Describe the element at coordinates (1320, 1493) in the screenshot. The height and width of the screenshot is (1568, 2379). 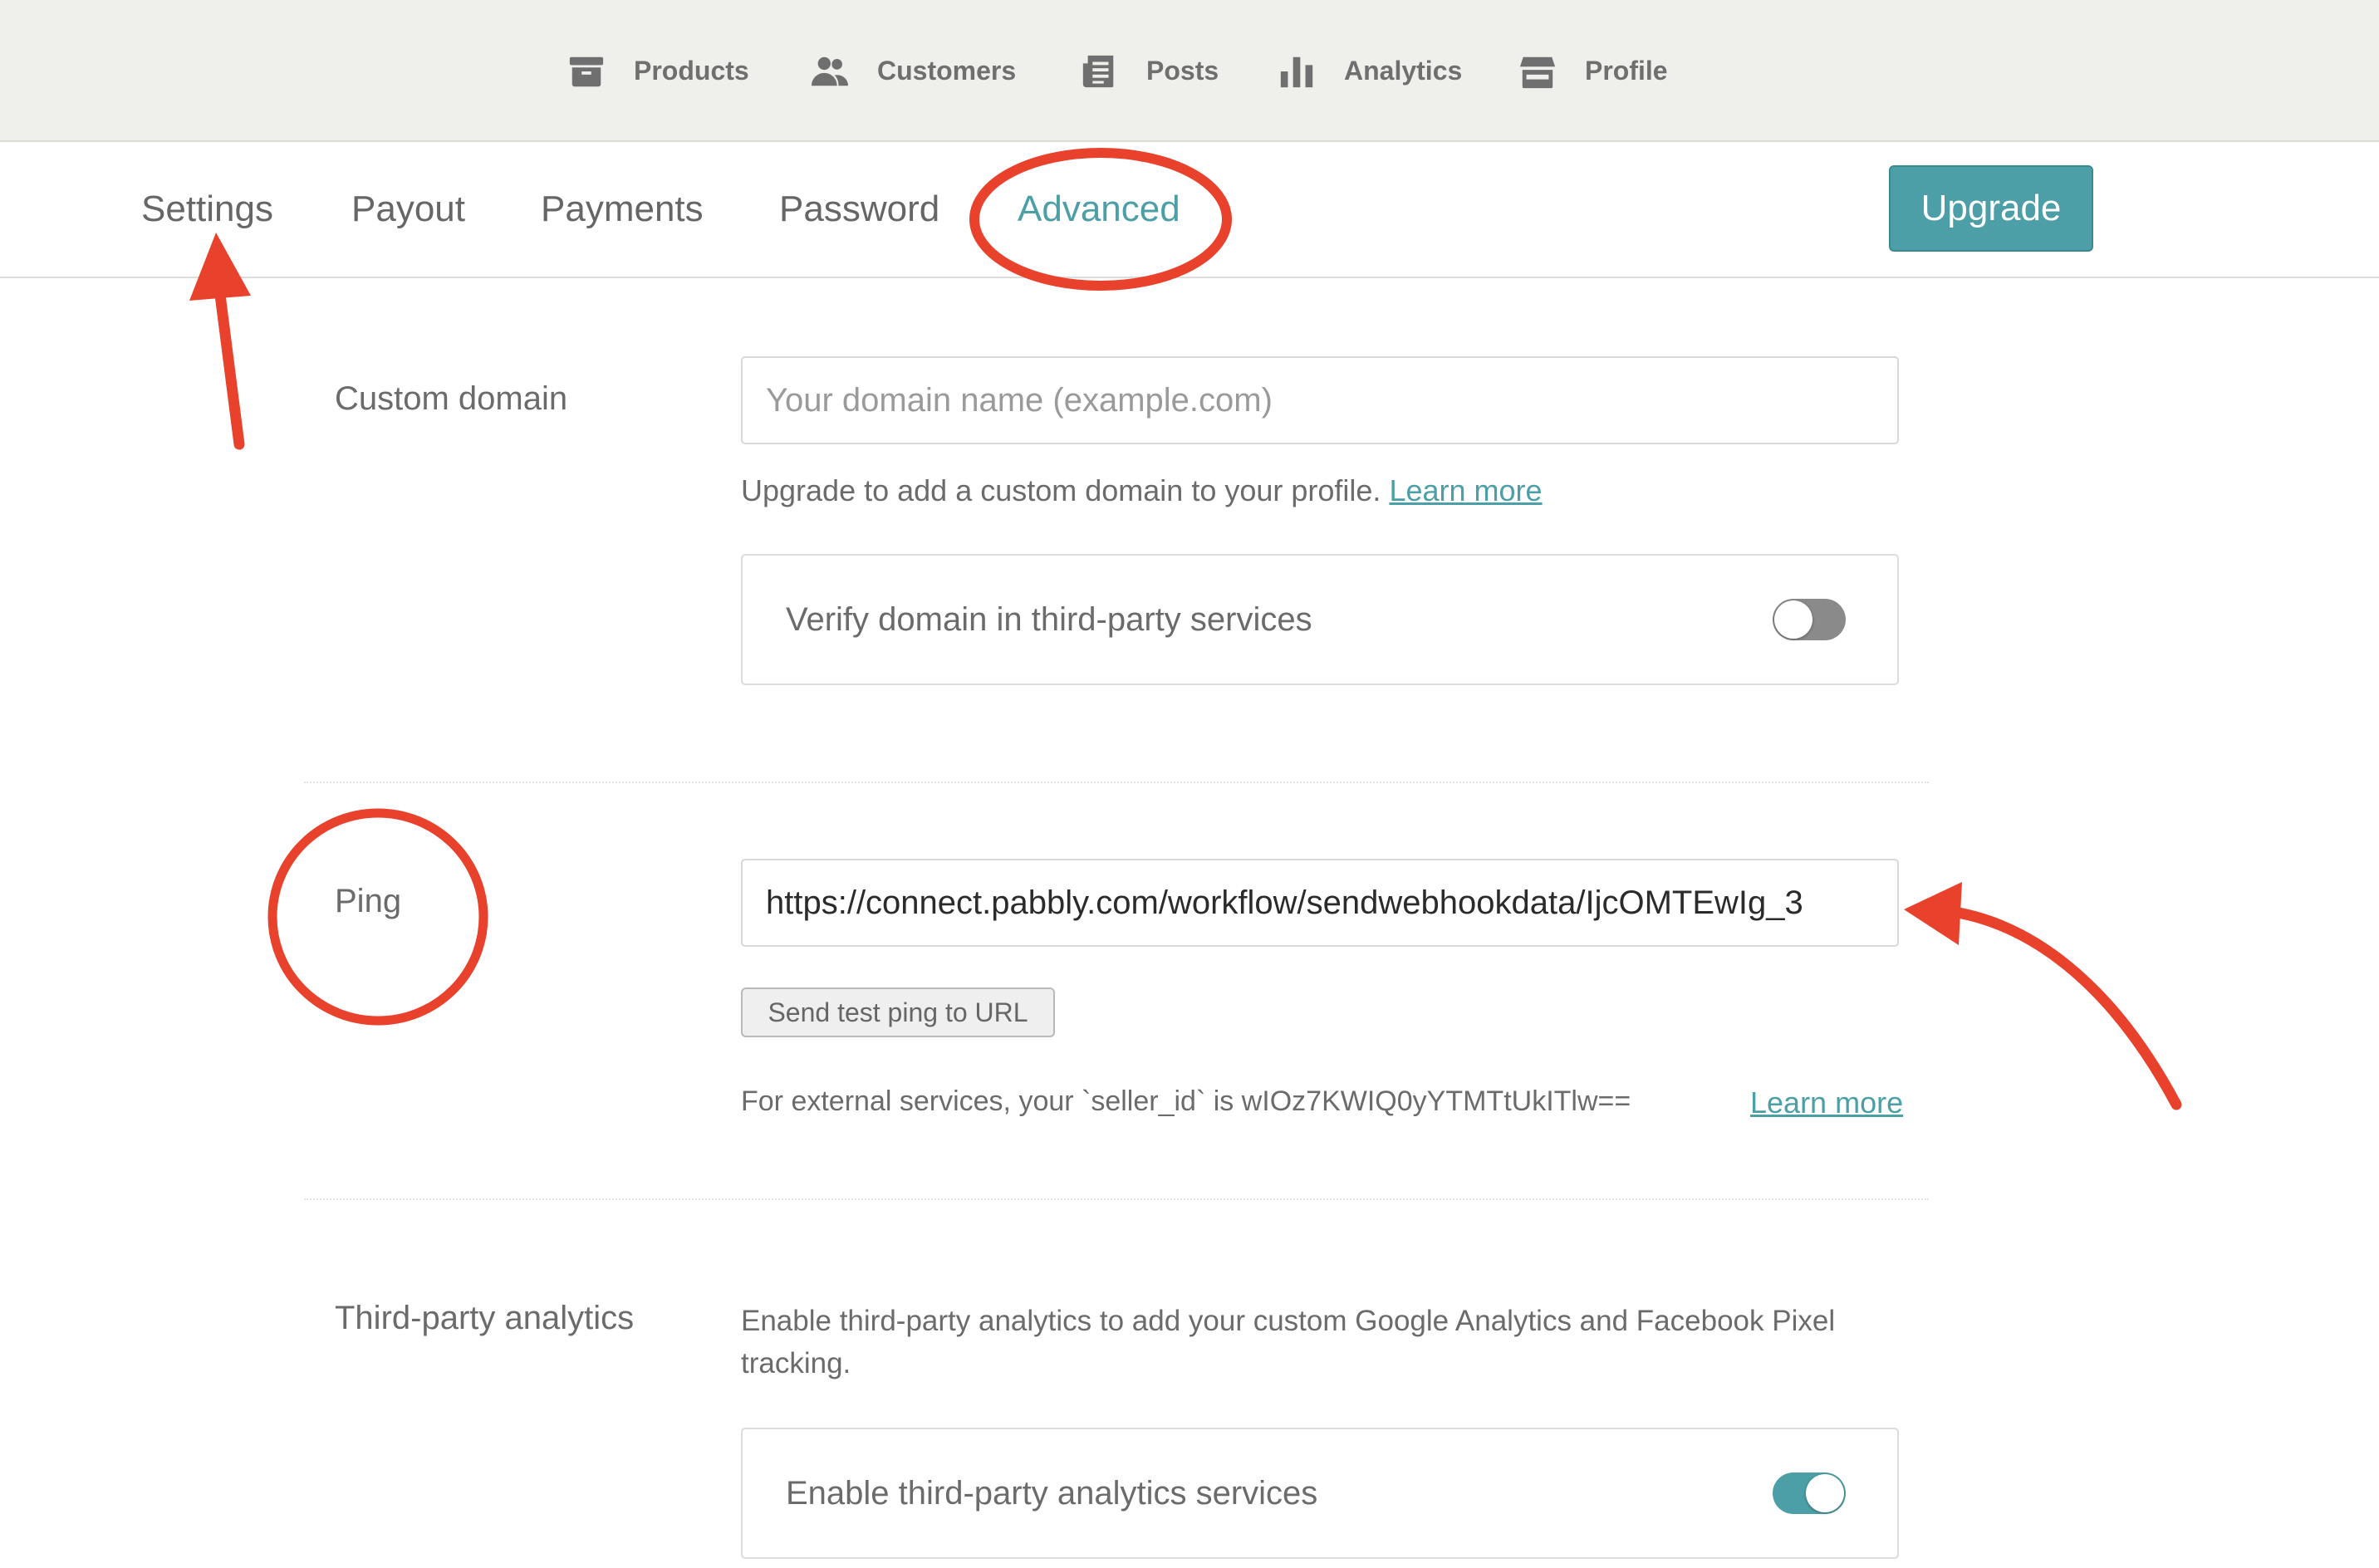
I see `analytics-toggle-card: Enable third-party analytics services` at that location.